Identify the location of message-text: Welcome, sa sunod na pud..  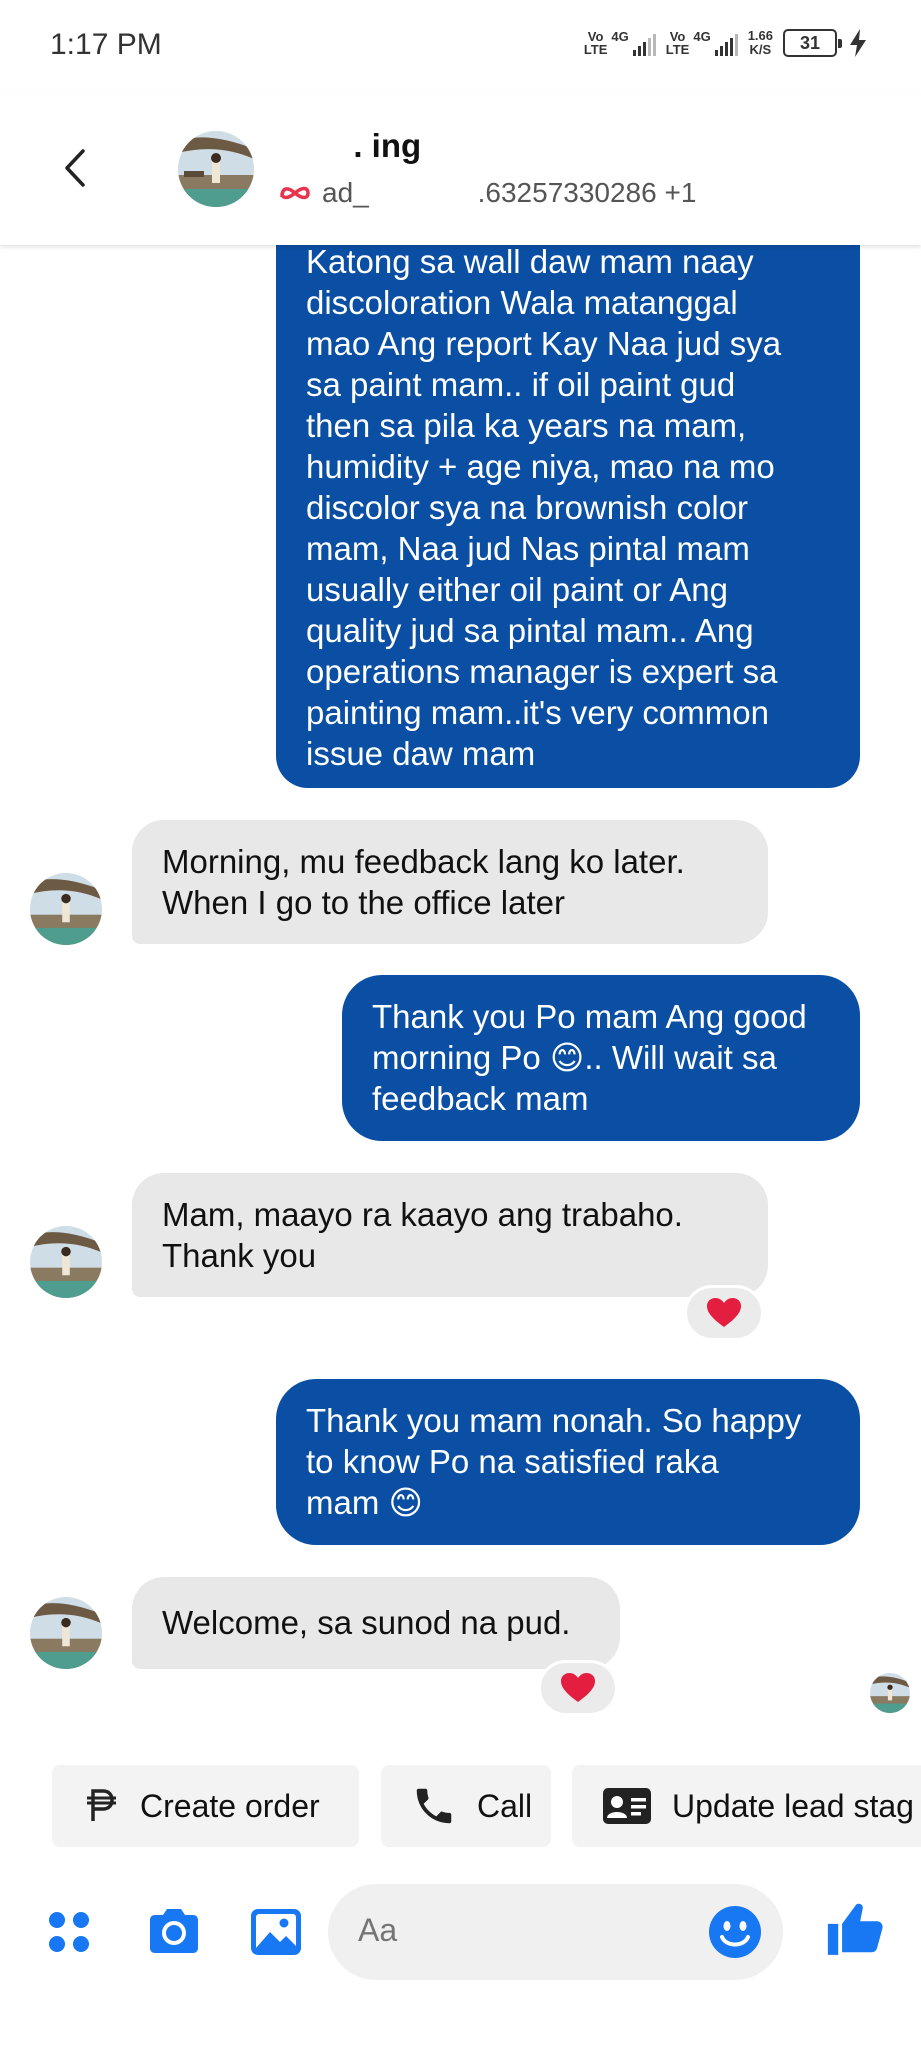
(376, 1622).